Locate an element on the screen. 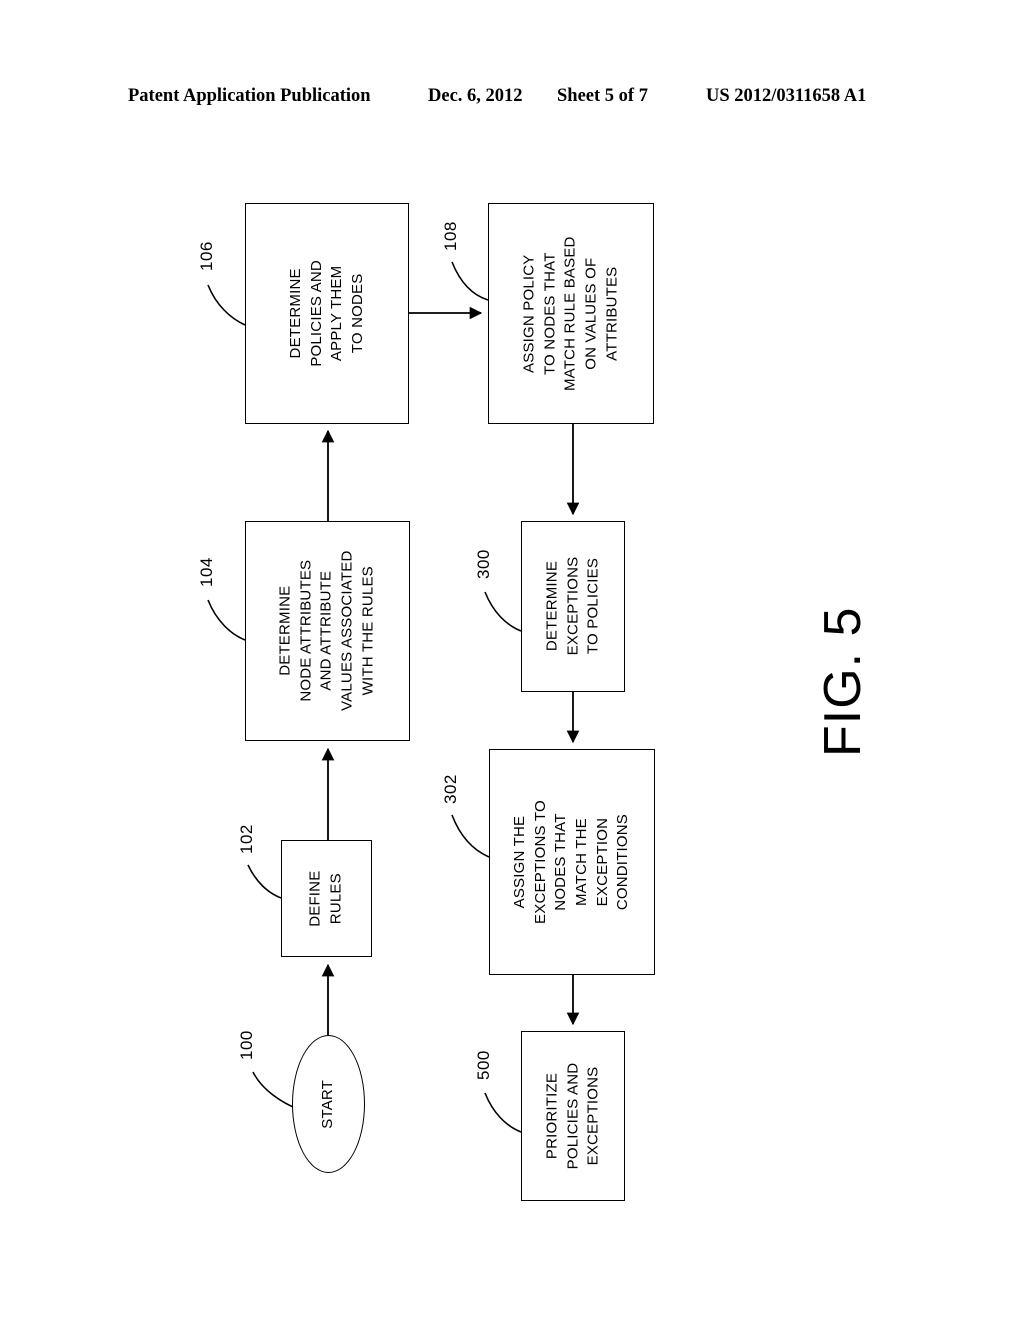  label-line: ASSIGN THE is located at coordinates (519, 862).